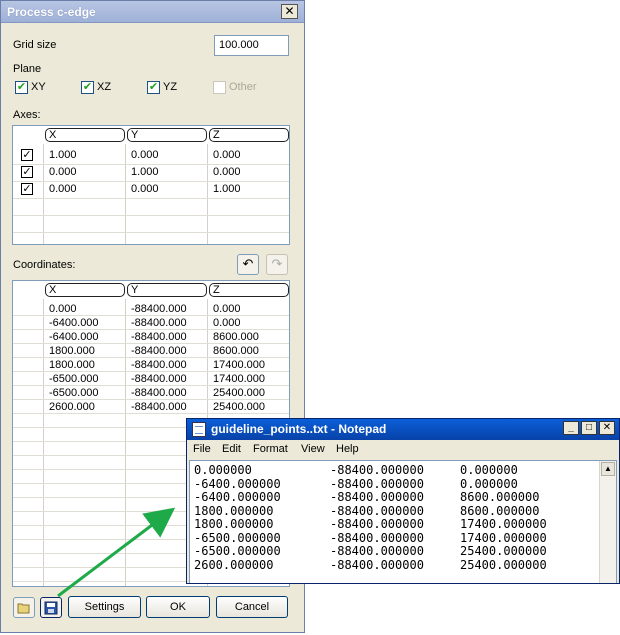 The image size is (620, 635). I want to click on save-disk-icon, so click(51, 607).